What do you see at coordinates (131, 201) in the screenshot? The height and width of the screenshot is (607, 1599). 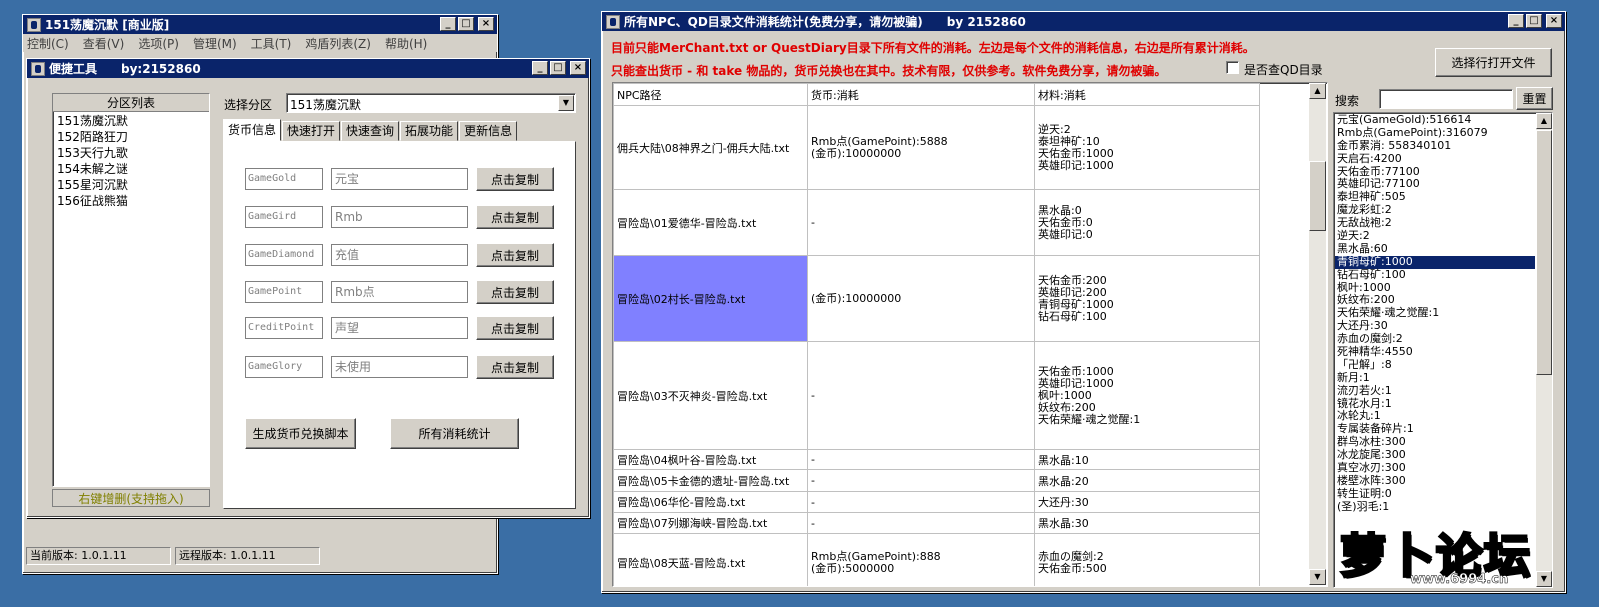 I see `partition-item: 156征战熊猫` at bounding box center [131, 201].